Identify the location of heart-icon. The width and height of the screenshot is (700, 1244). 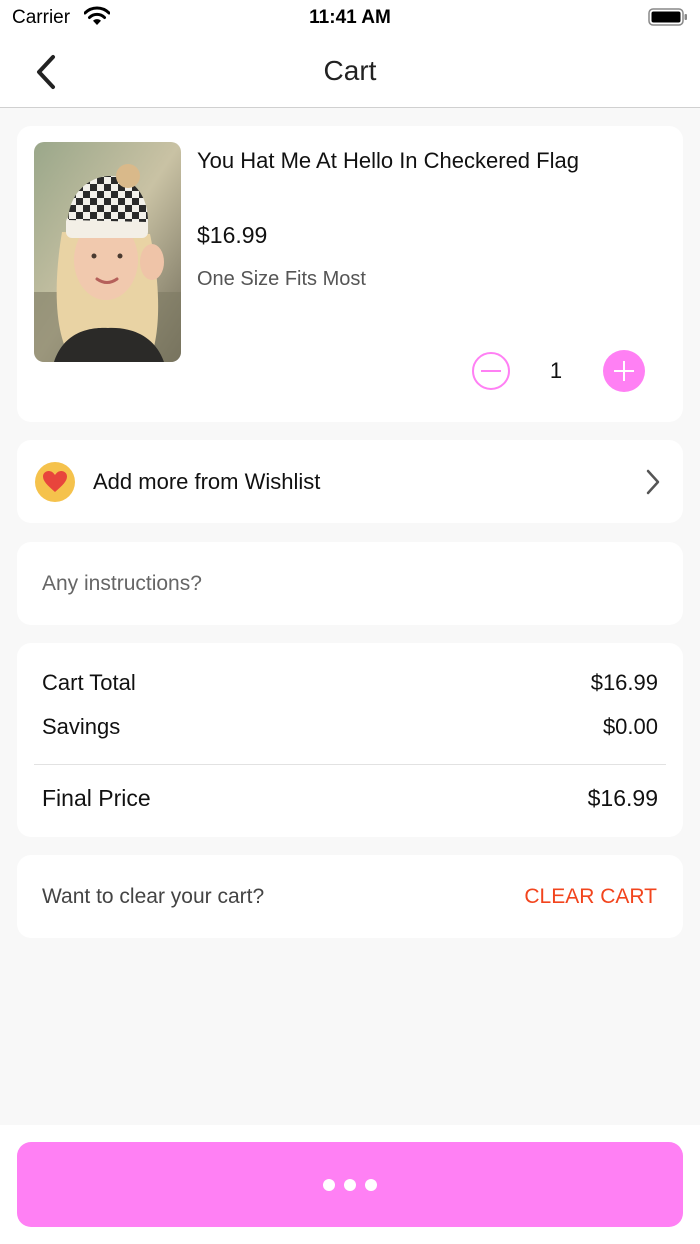
(55, 482).